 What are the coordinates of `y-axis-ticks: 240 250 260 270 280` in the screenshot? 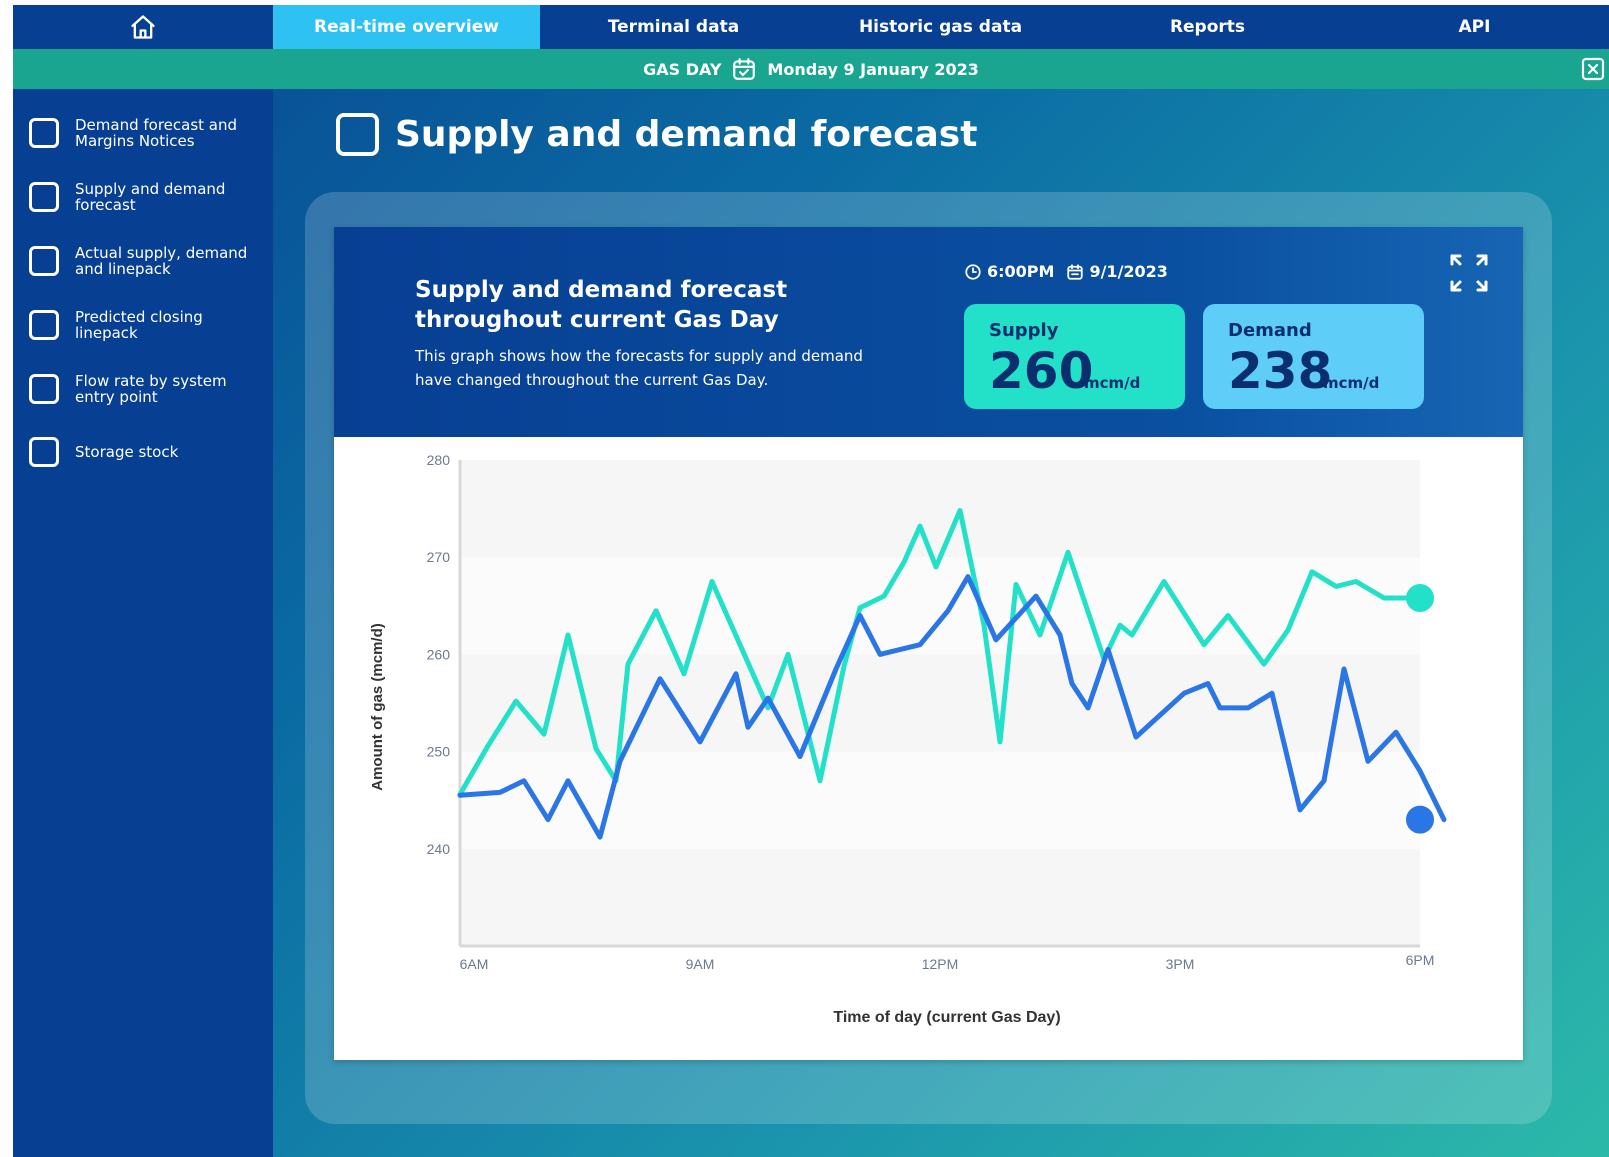 It's located at (439, 654).